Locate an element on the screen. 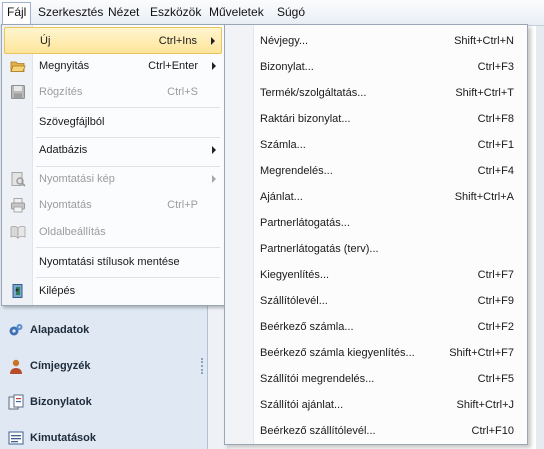 The width and height of the screenshot is (544, 449). save-disk-icon is located at coordinates (18, 92).